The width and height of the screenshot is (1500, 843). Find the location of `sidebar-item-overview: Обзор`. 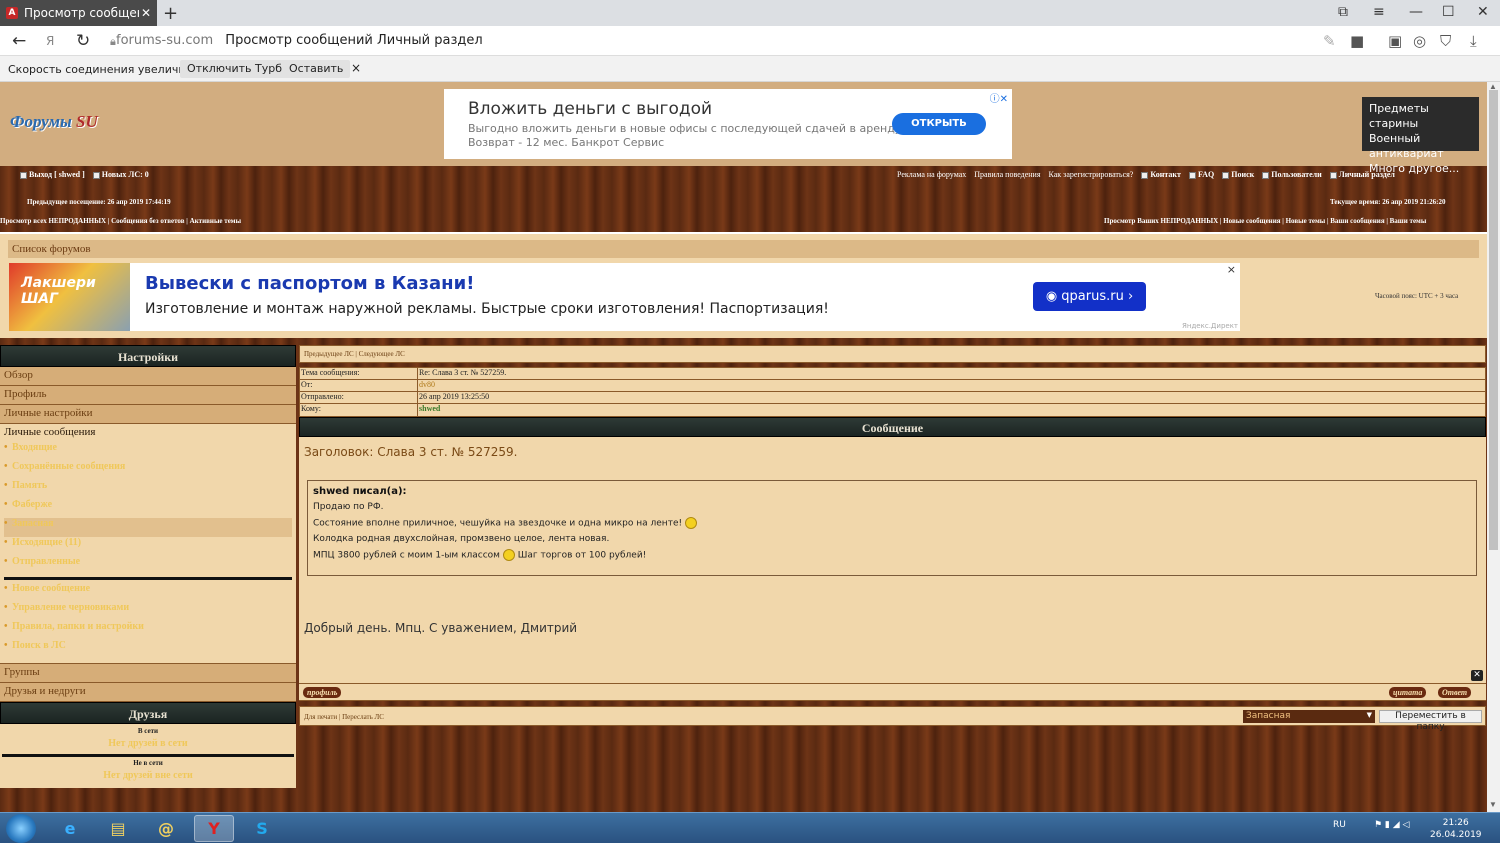

sidebar-item-overview: Обзор is located at coordinates (148, 376).